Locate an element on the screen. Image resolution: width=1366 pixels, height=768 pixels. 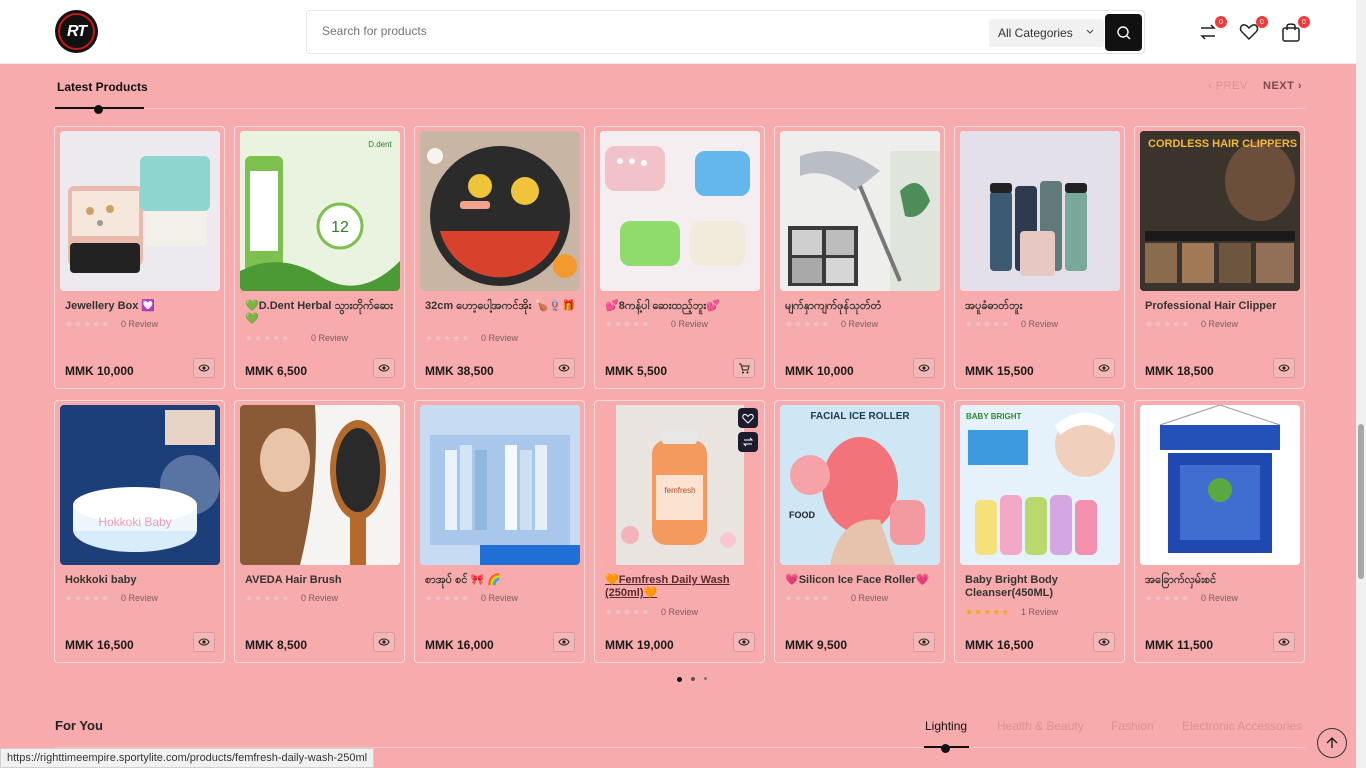
ddent-brand-text: D.dent is located at coordinates (380, 144).